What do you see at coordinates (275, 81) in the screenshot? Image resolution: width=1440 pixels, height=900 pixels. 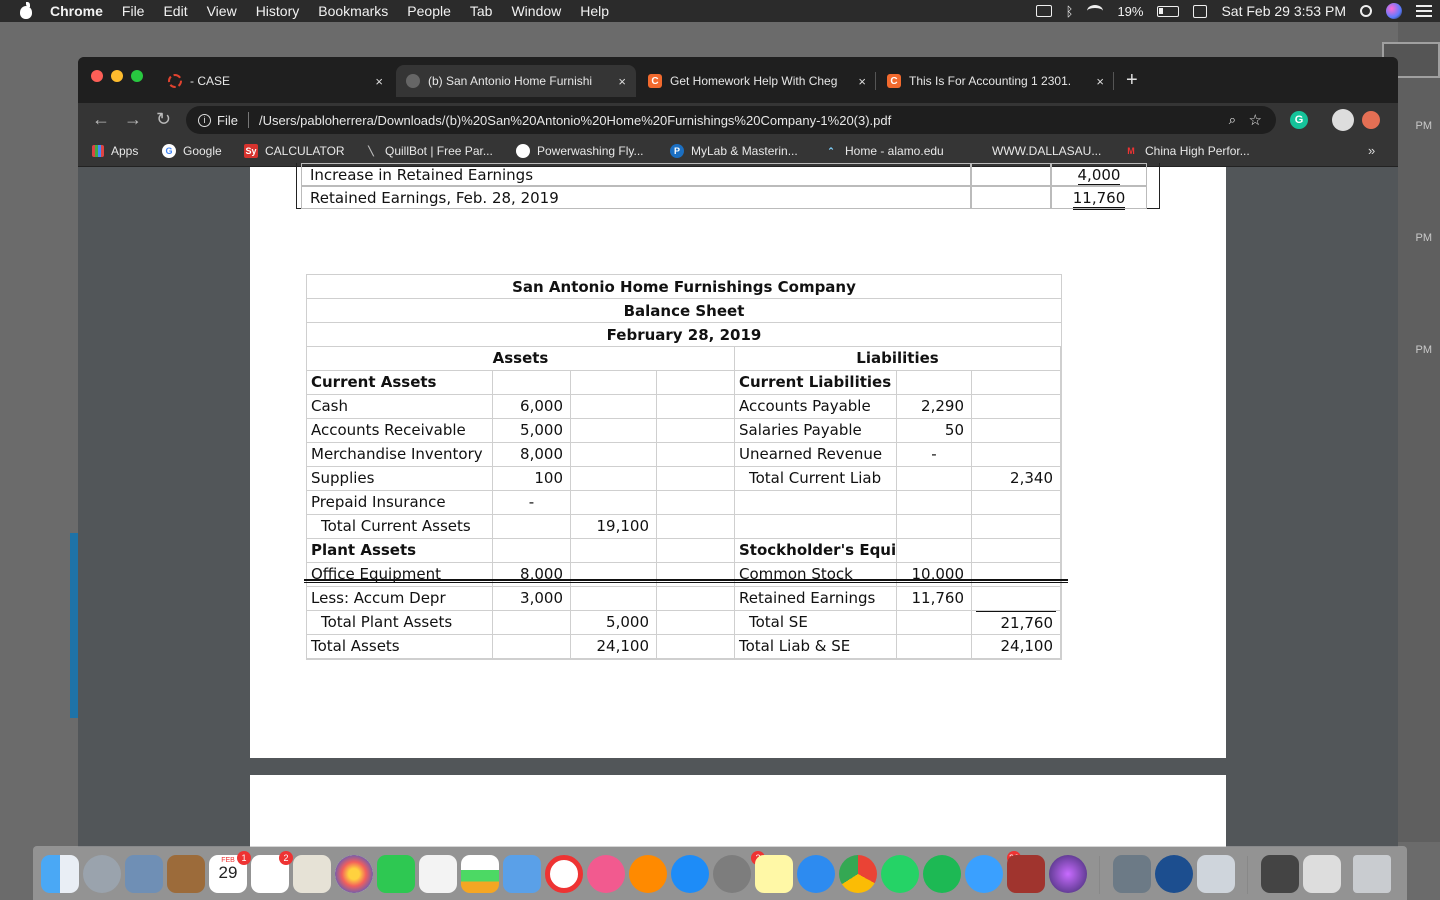 I see `tab-case: - CASE ×` at bounding box center [275, 81].